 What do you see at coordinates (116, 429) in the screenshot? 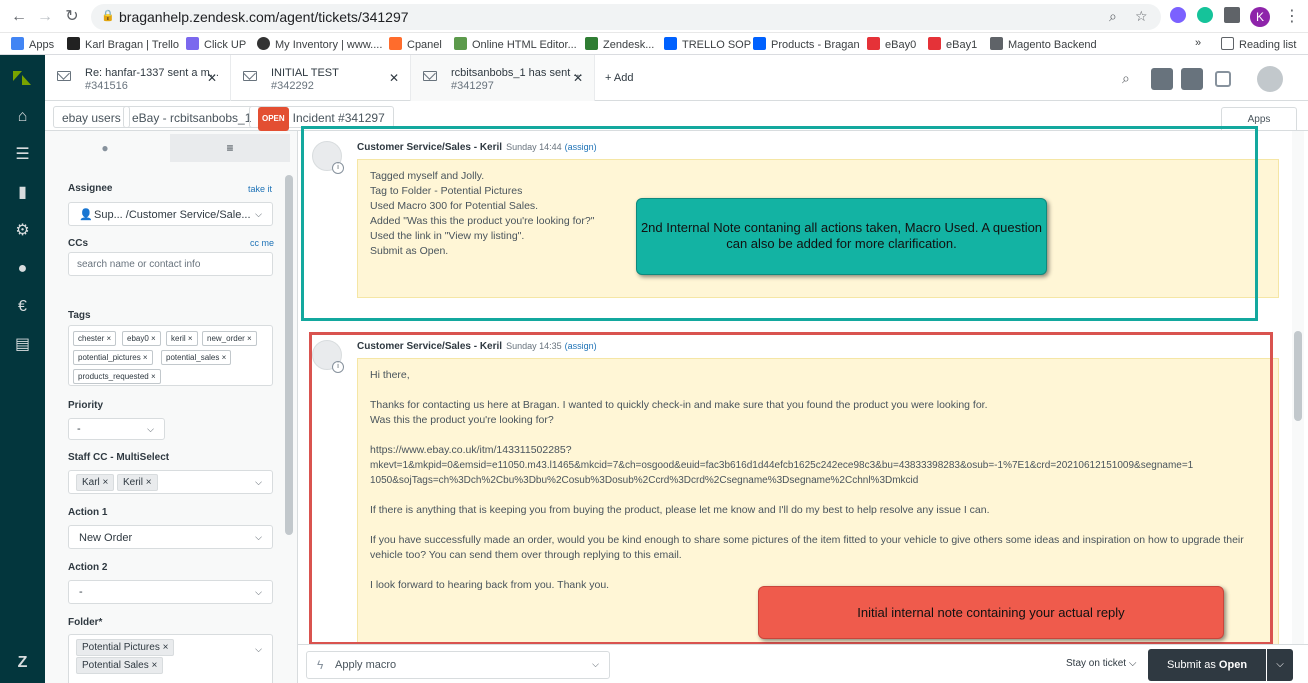
I see `priority-select: - ⌵` at bounding box center [116, 429].